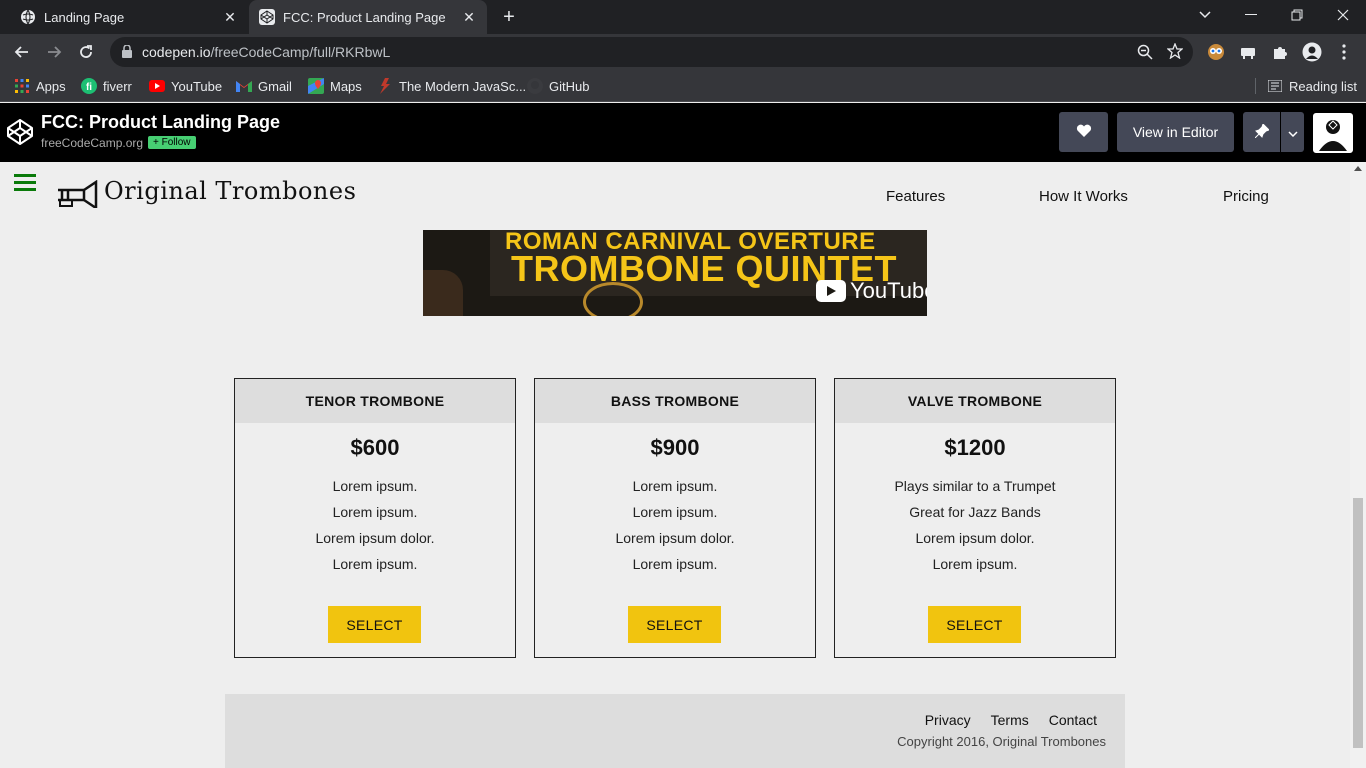 The width and height of the screenshot is (1366, 768). What do you see at coordinates (975, 512) in the screenshot?
I see `feature-item: Great for Jazz Bands` at bounding box center [975, 512].